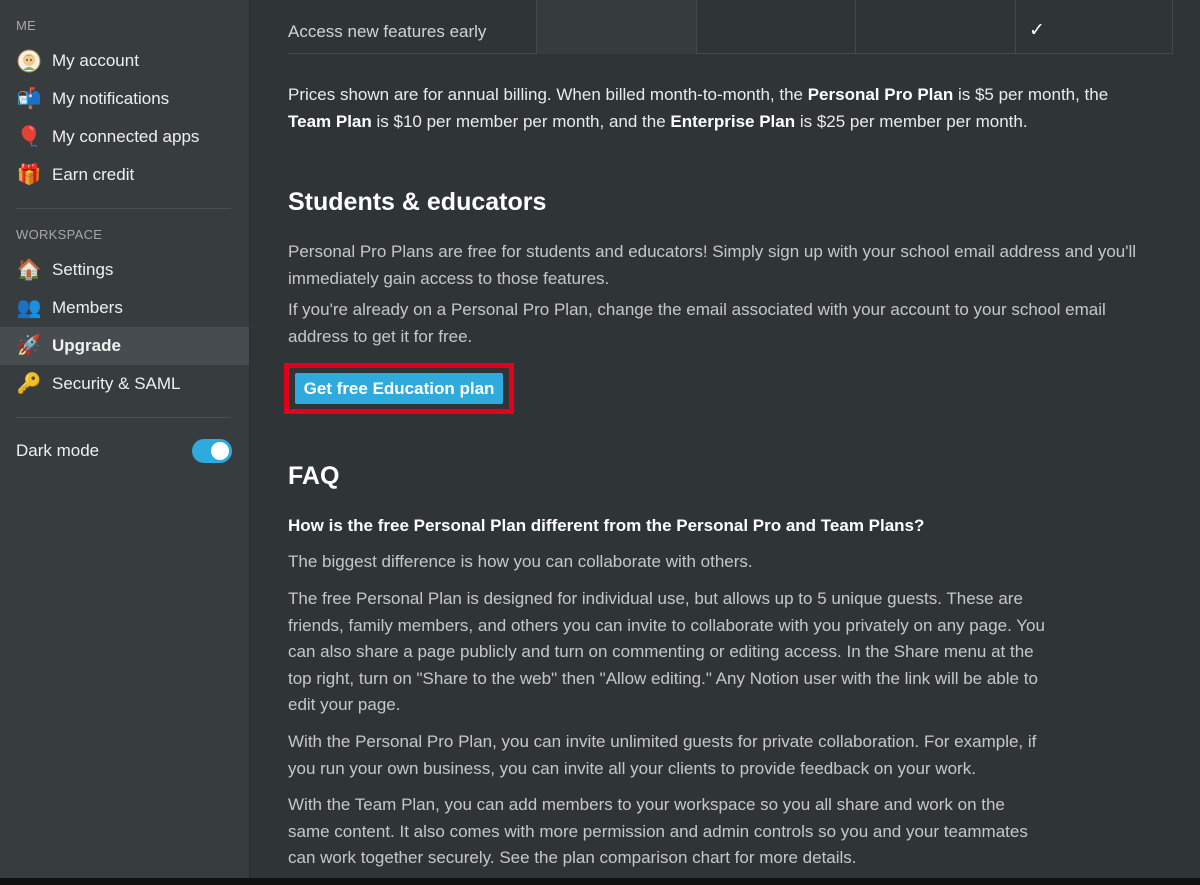 The image size is (1200, 885). I want to click on rocket-icon: 🚀, so click(29, 346).